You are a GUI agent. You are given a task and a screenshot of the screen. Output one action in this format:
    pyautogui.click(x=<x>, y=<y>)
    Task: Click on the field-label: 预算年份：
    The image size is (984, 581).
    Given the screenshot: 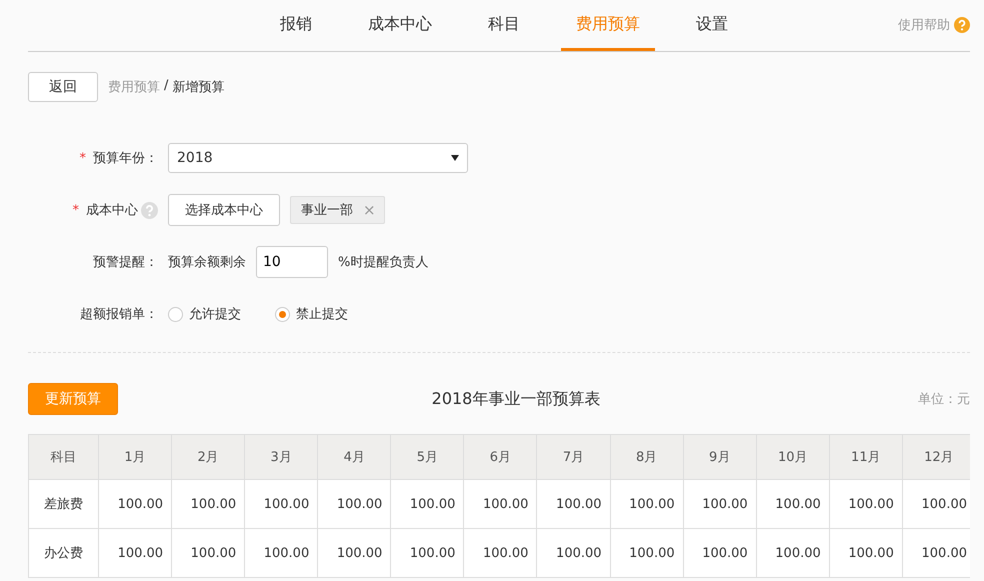 What is the action you would take?
    pyautogui.click(x=125, y=158)
    